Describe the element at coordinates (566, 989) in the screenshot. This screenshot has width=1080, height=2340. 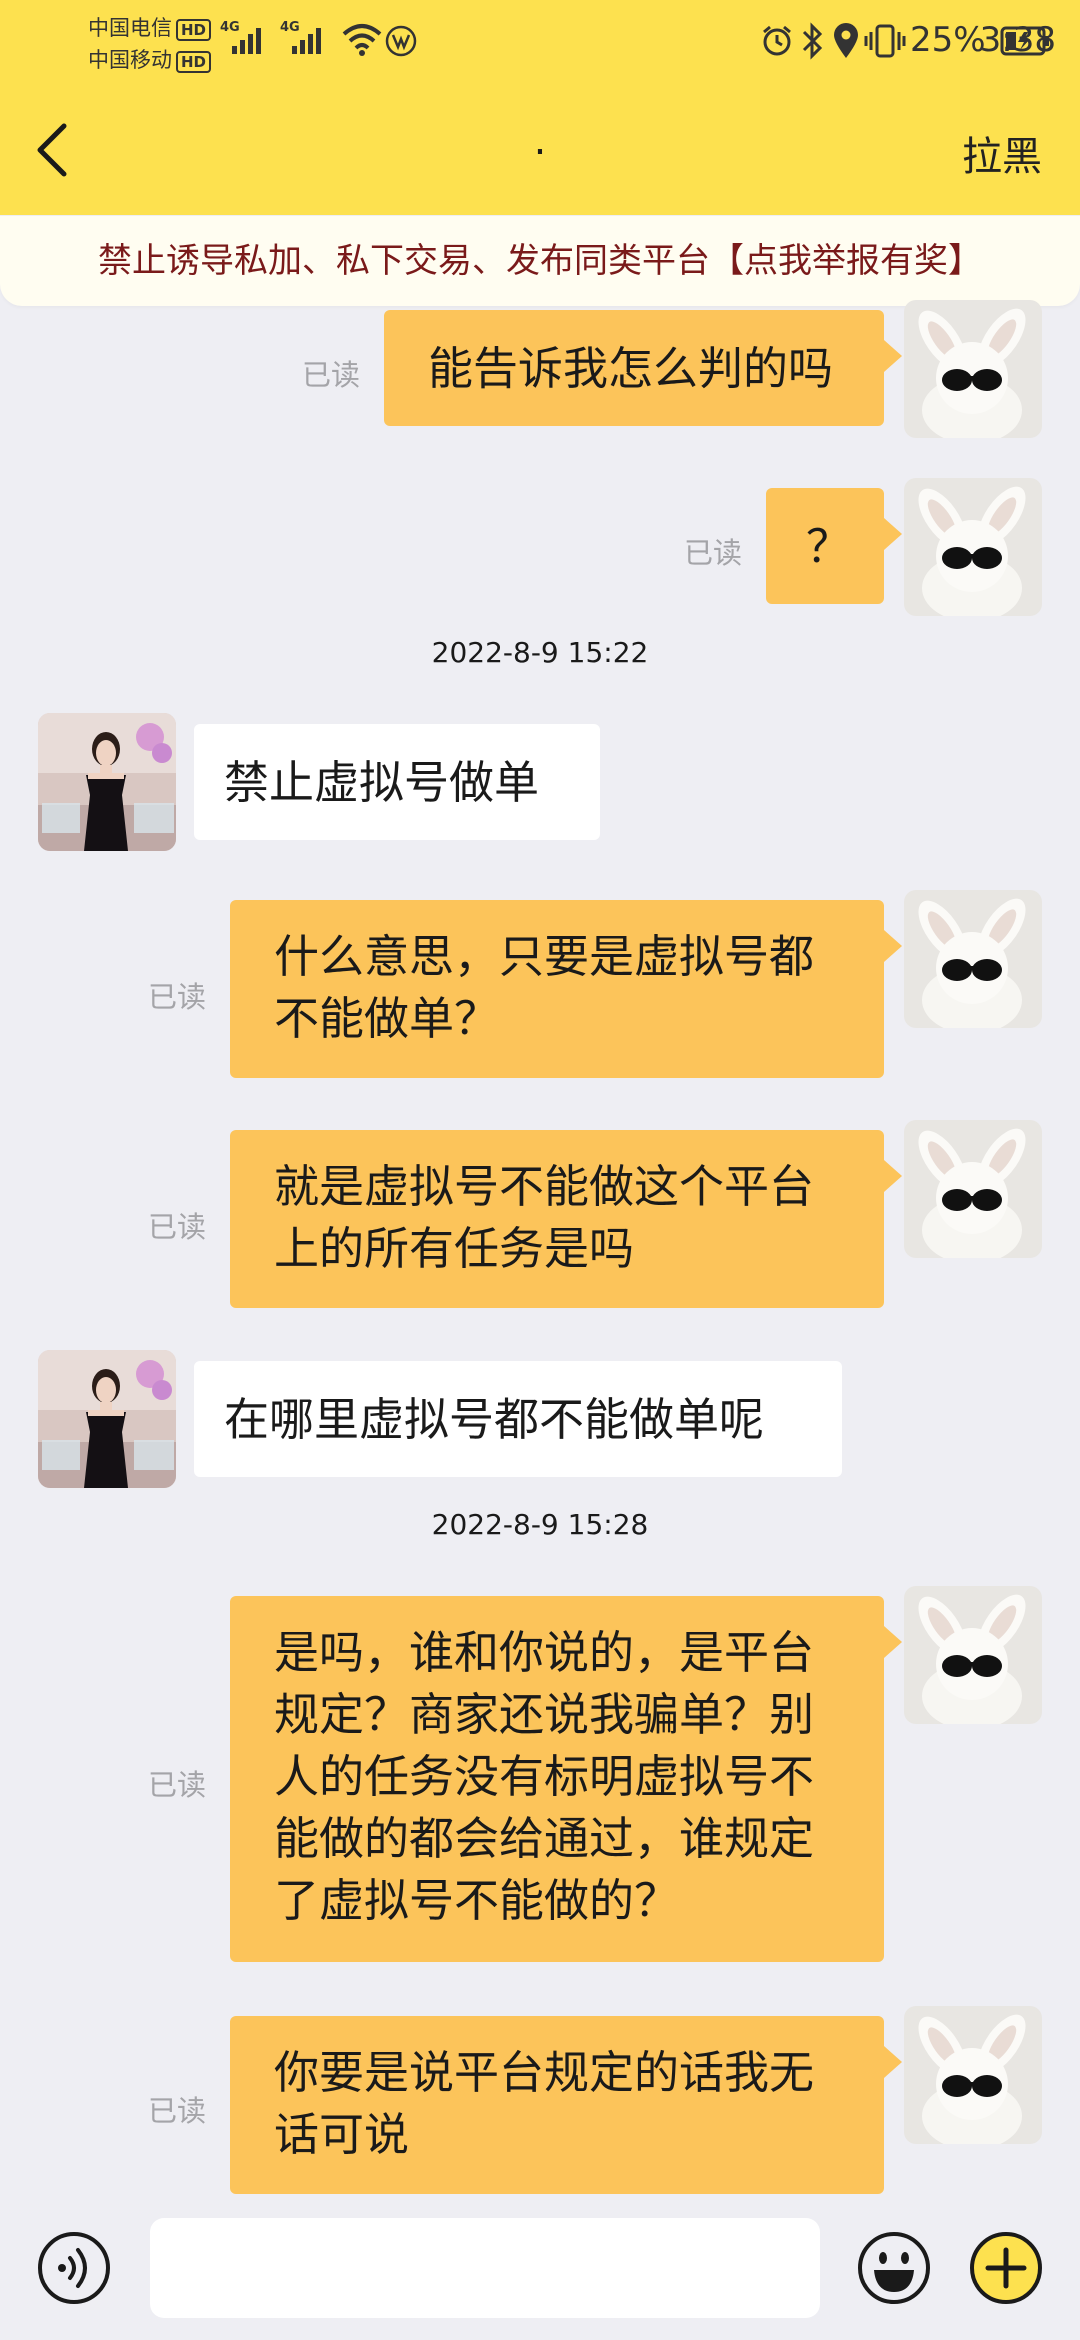
I see `message-bubble-sent: 什么意思，只要是虚拟号都 不能做单？` at that location.